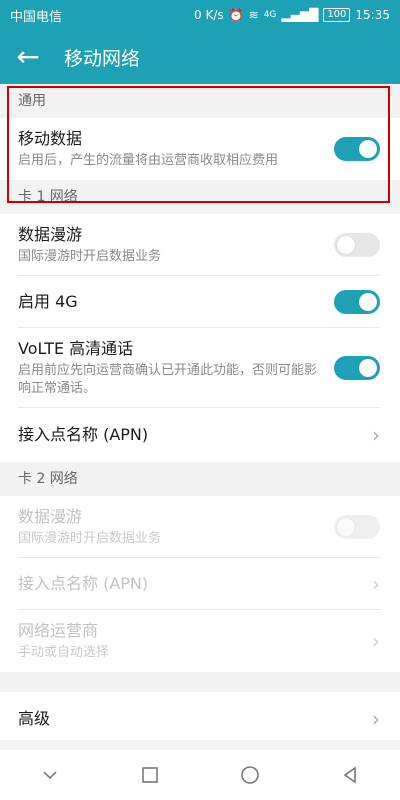 The width and height of the screenshot is (400, 800). I want to click on wifi-icon: ≋, so click(253, 15).